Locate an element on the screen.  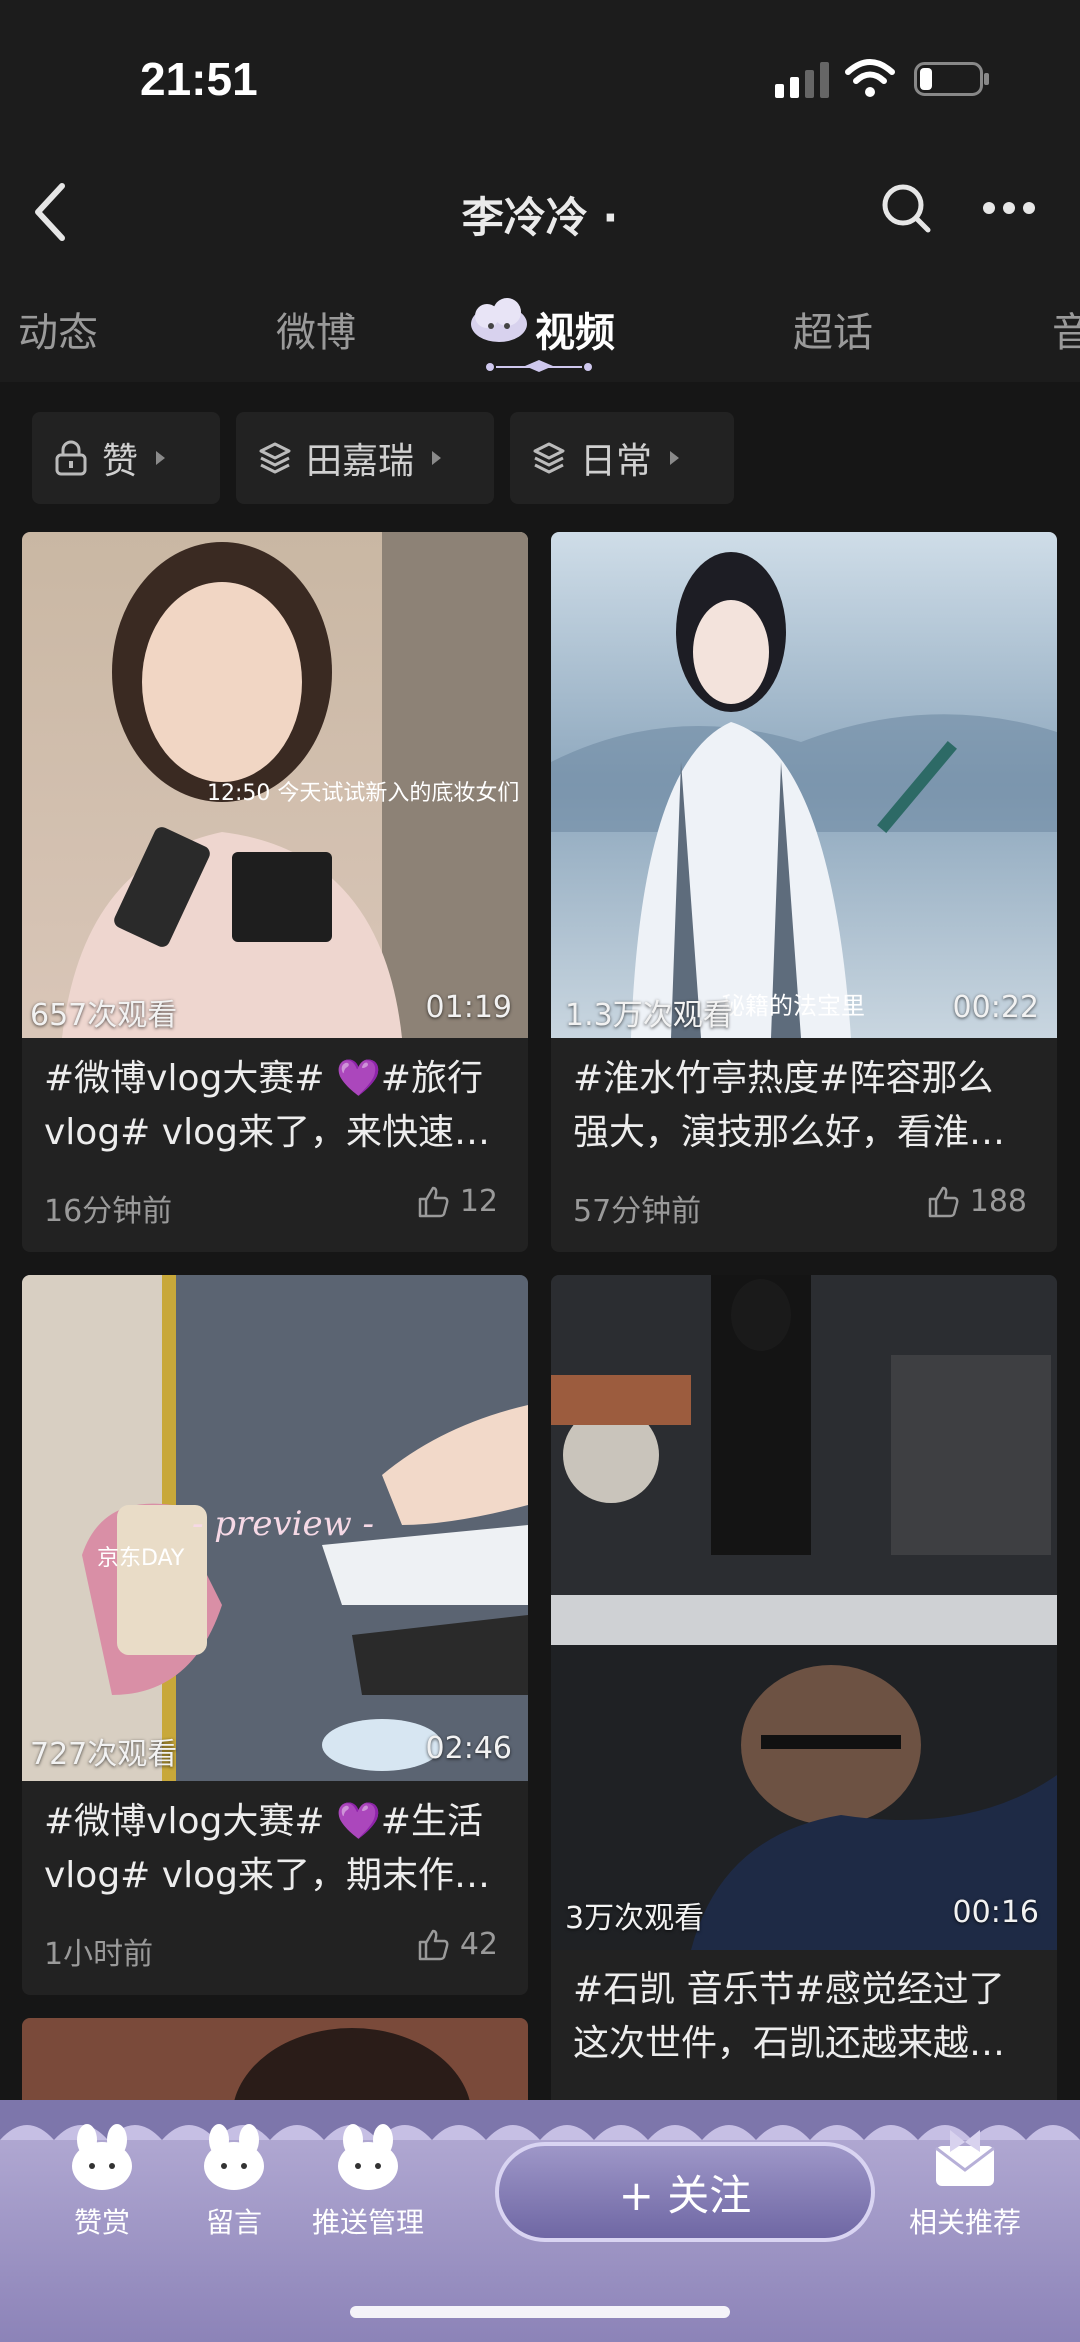
video-thumbnail: 12:50 今天试试新入的底妆女们 is located at coordinates (275, 785).